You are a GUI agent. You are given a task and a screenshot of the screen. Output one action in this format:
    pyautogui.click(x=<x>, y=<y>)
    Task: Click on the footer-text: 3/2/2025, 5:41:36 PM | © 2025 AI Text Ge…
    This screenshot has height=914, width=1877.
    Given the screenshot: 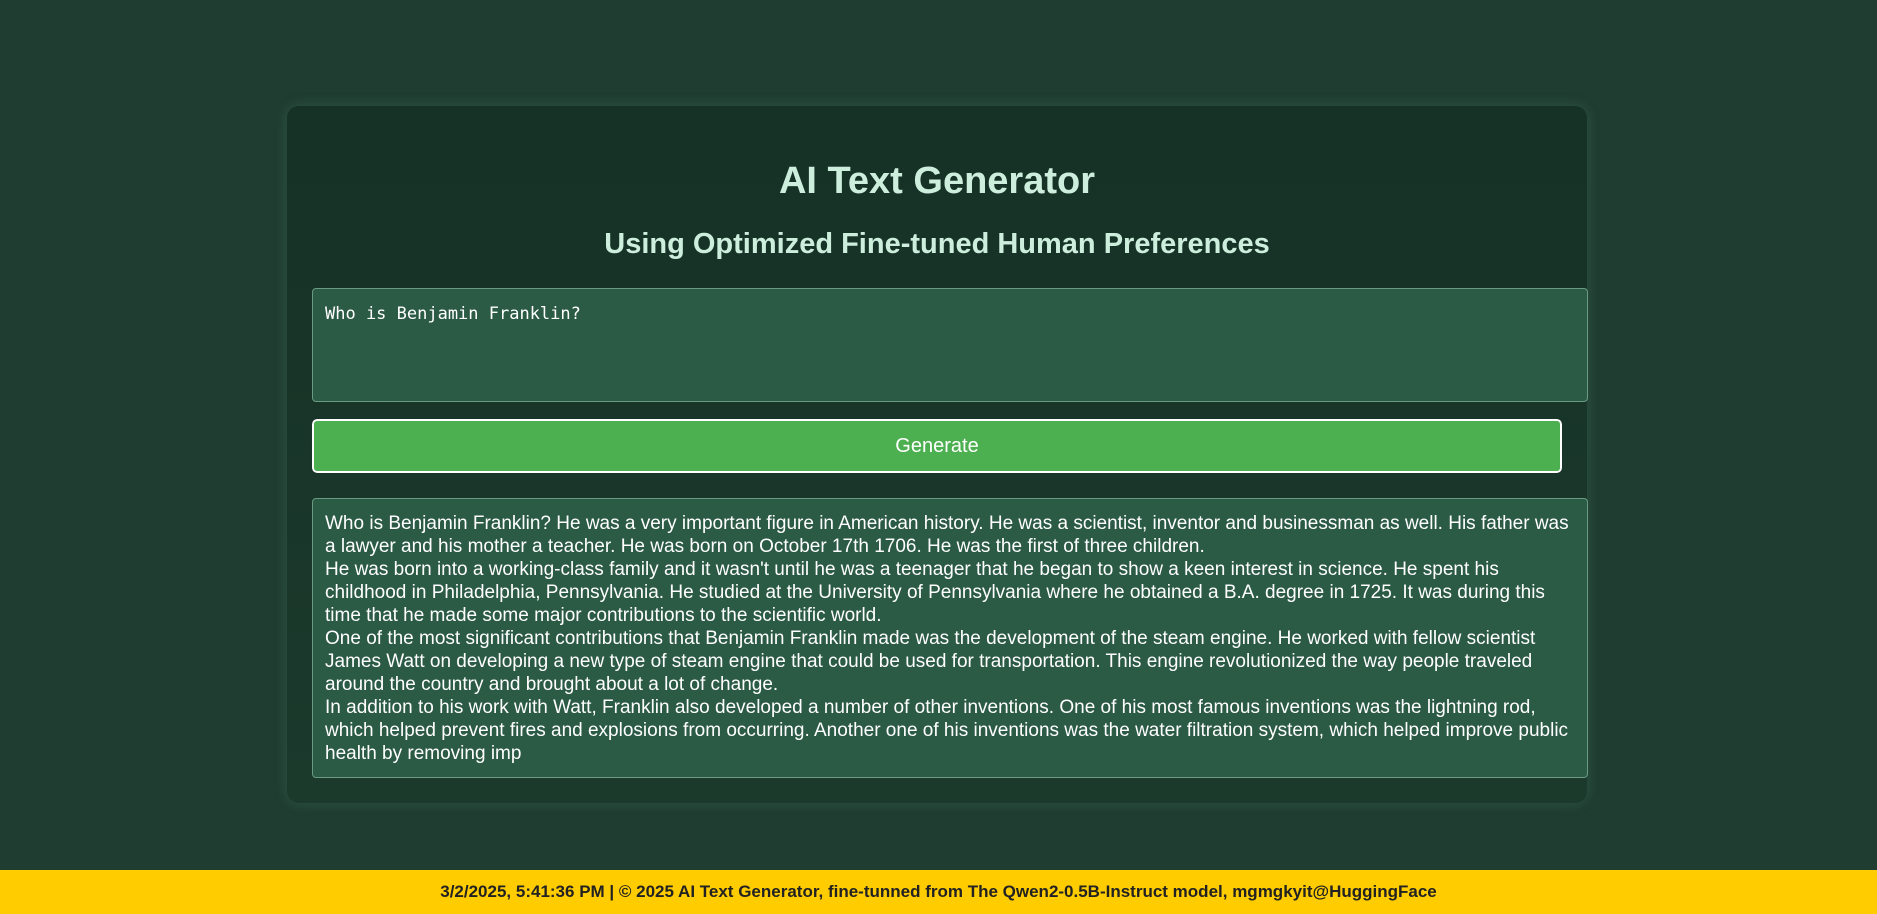 What is the action you would take?
    pyautogui.click(x=938, y=891)
    